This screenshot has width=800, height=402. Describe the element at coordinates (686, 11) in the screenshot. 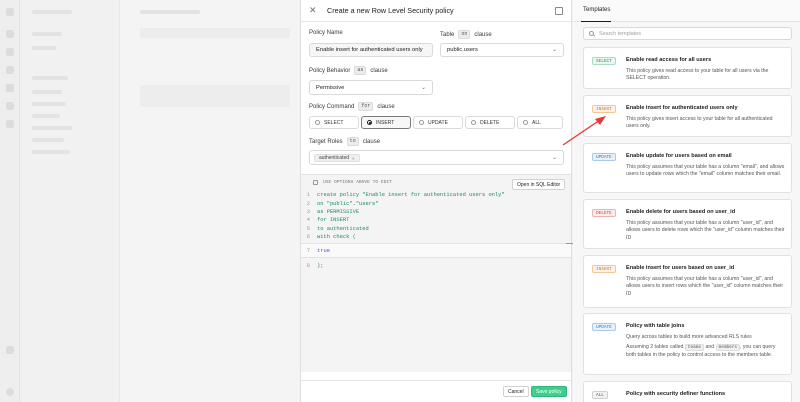

I see `templates-tabbar: Templates` at that location.